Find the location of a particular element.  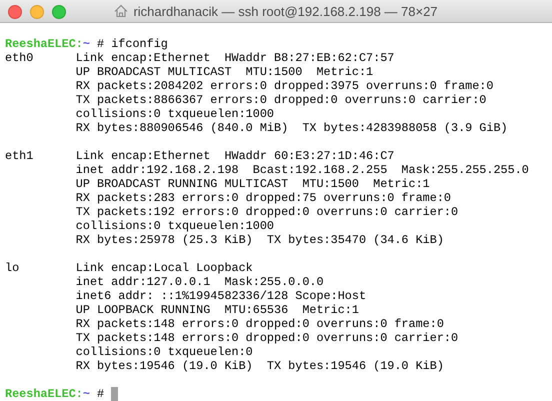

zoom-button is located at coordinates (59, 12).